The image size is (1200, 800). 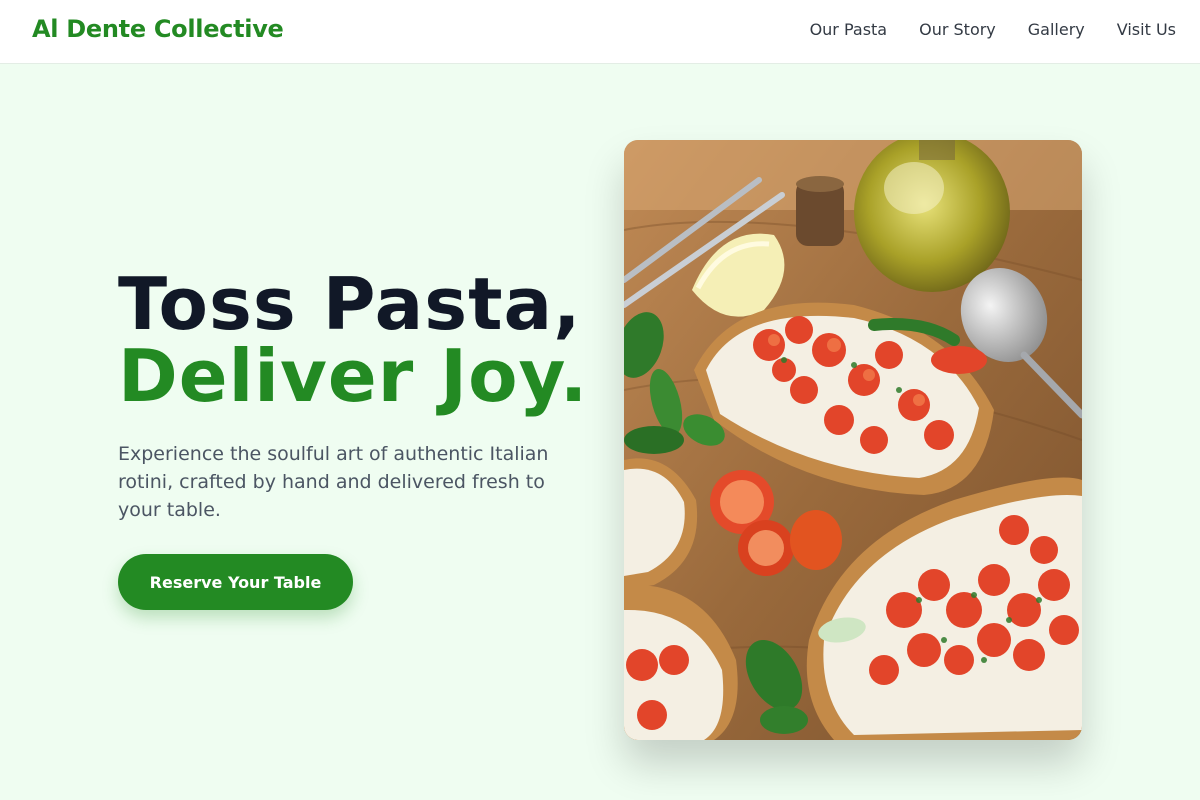 What do you see at coordinates (957, 29) in the screenshot?
I see `nav-link-our-story: Our Story` at bounding box center [957, 29].